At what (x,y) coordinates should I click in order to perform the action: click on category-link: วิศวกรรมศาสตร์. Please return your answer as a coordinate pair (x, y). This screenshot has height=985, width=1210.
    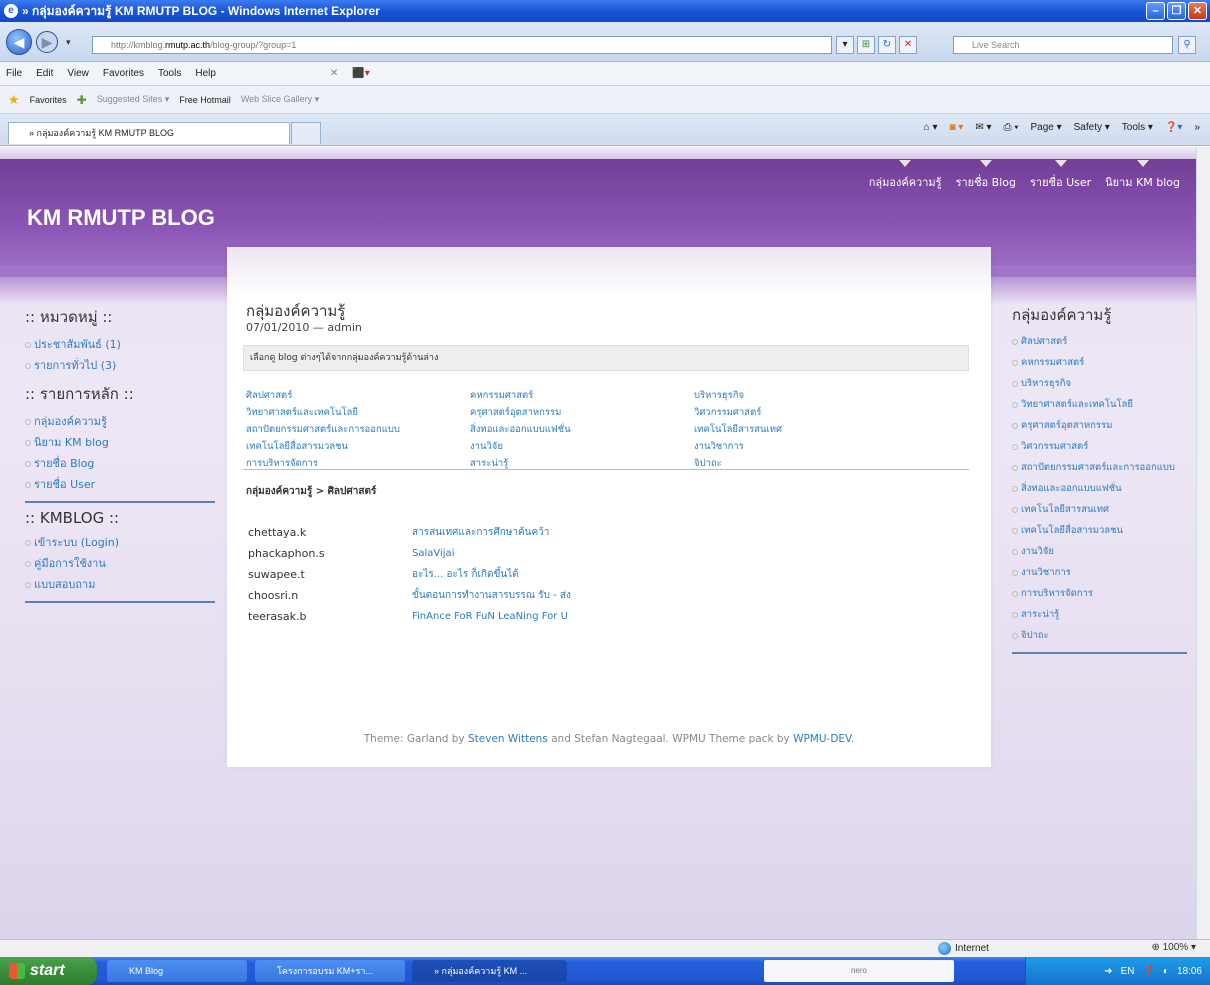
    Looking at the image, I should click on (806, 412).